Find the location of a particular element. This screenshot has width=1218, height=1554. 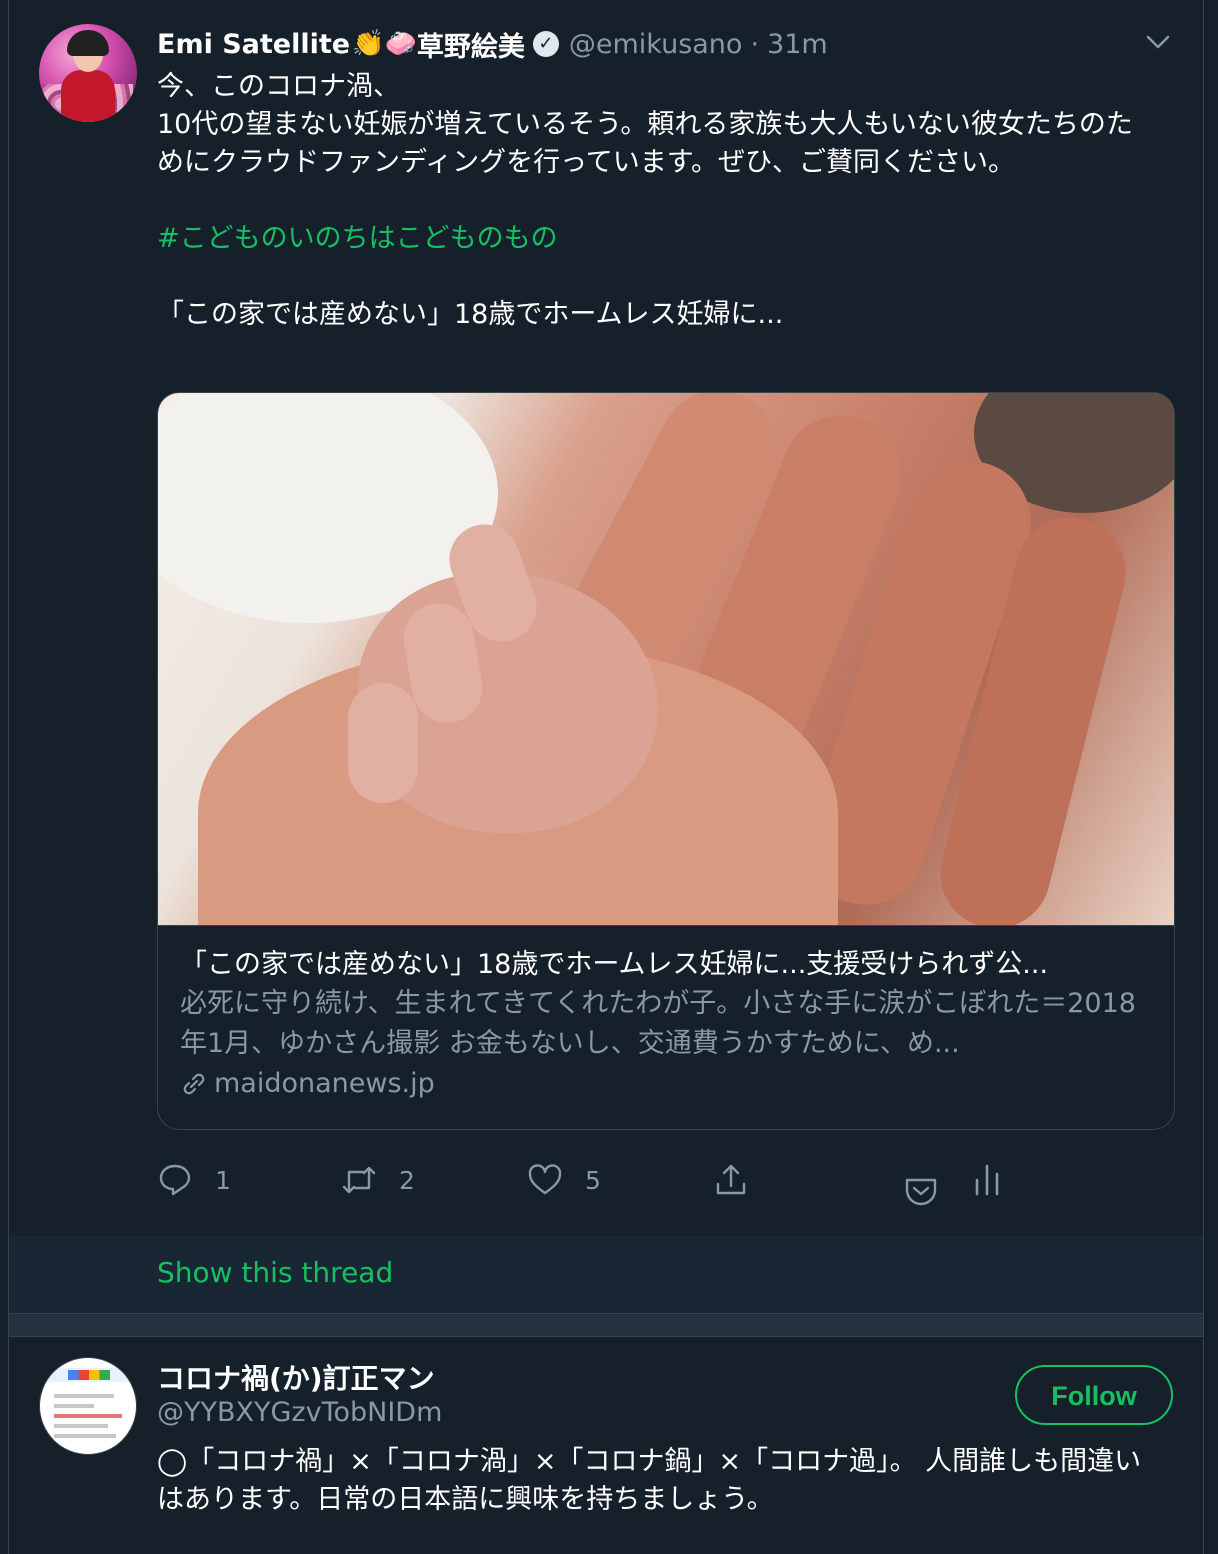

reply-count: 1 is located at coordinates (223, 1180).